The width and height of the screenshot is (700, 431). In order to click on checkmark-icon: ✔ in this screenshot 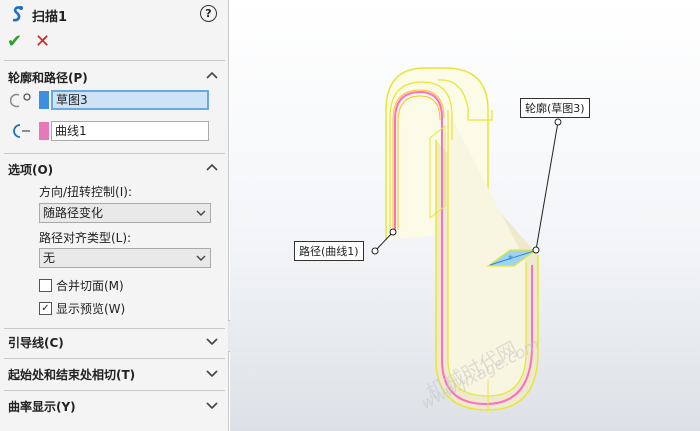, I will do `click(15, 41)`.